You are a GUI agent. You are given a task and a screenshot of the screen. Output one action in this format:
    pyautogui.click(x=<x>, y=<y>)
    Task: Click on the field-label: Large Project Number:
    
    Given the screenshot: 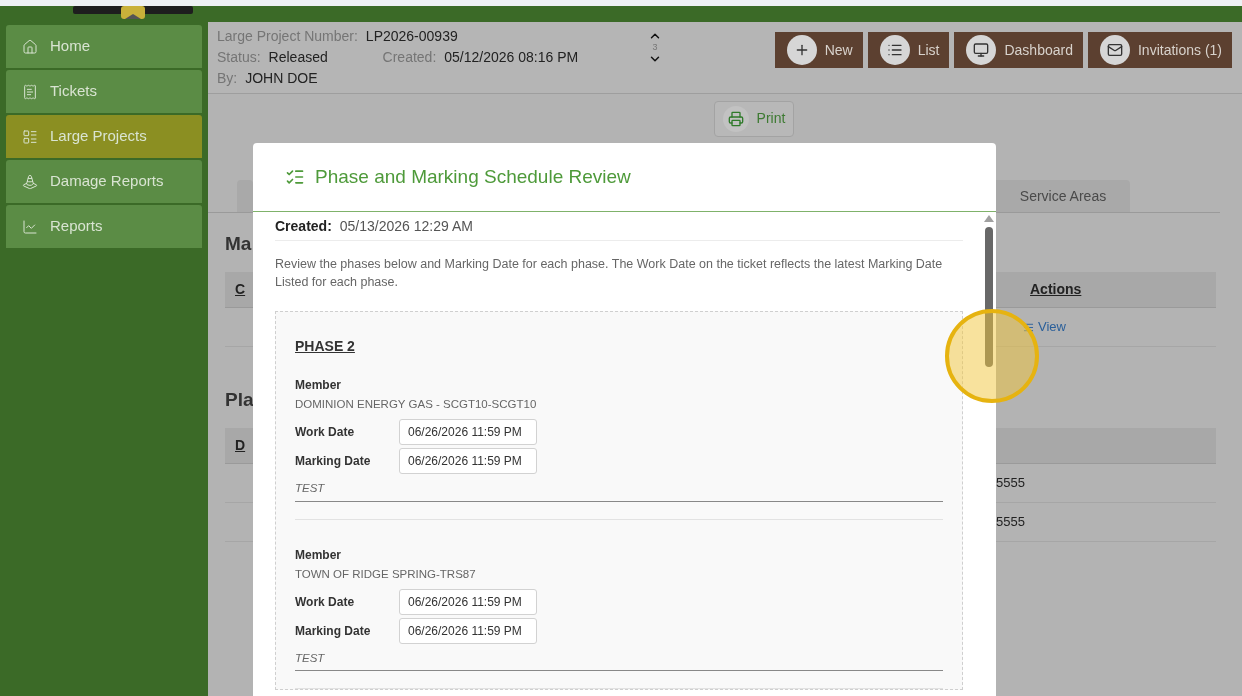 What is the action you would take?
    pyautogui.click(x=287, y=36)
    